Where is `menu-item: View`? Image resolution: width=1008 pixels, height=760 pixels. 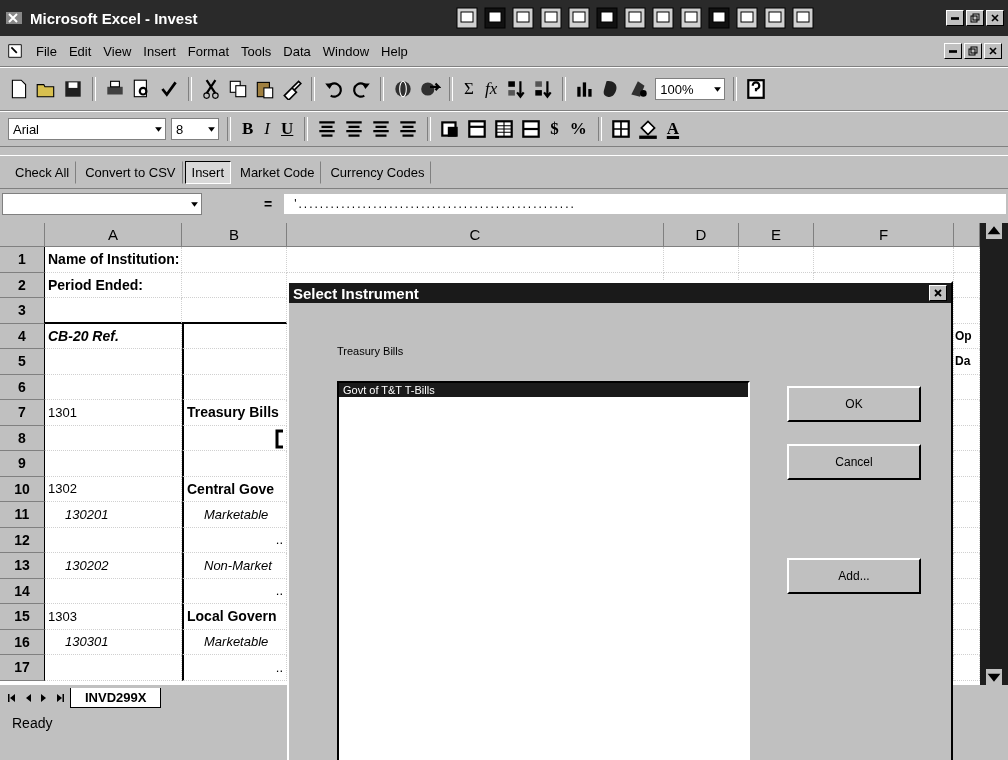 menu-item: View is located at coordinates (117, 51).